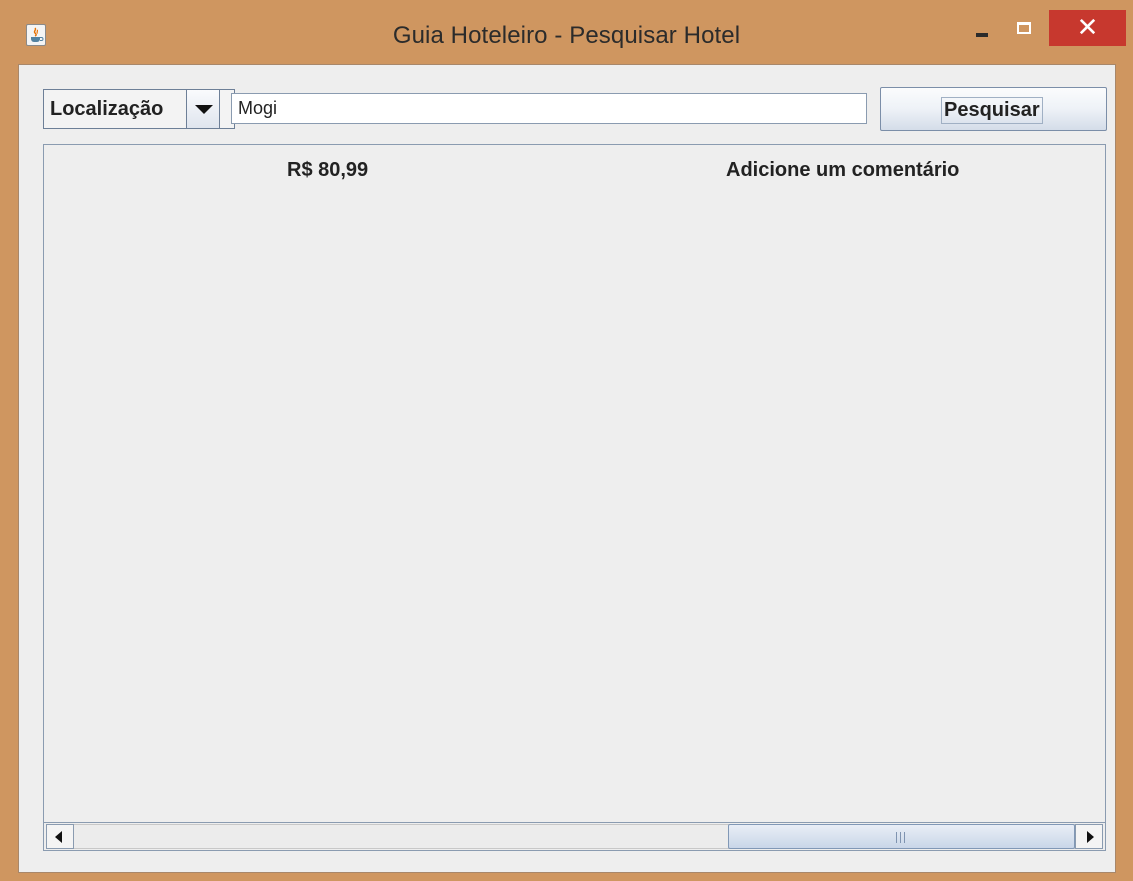 This screenshot has height=881, width=1133. What do you see at coordinates (107, 109) in the screenshot?
I see `search-filter-selected: Localização` at bounding box center [107, 109].